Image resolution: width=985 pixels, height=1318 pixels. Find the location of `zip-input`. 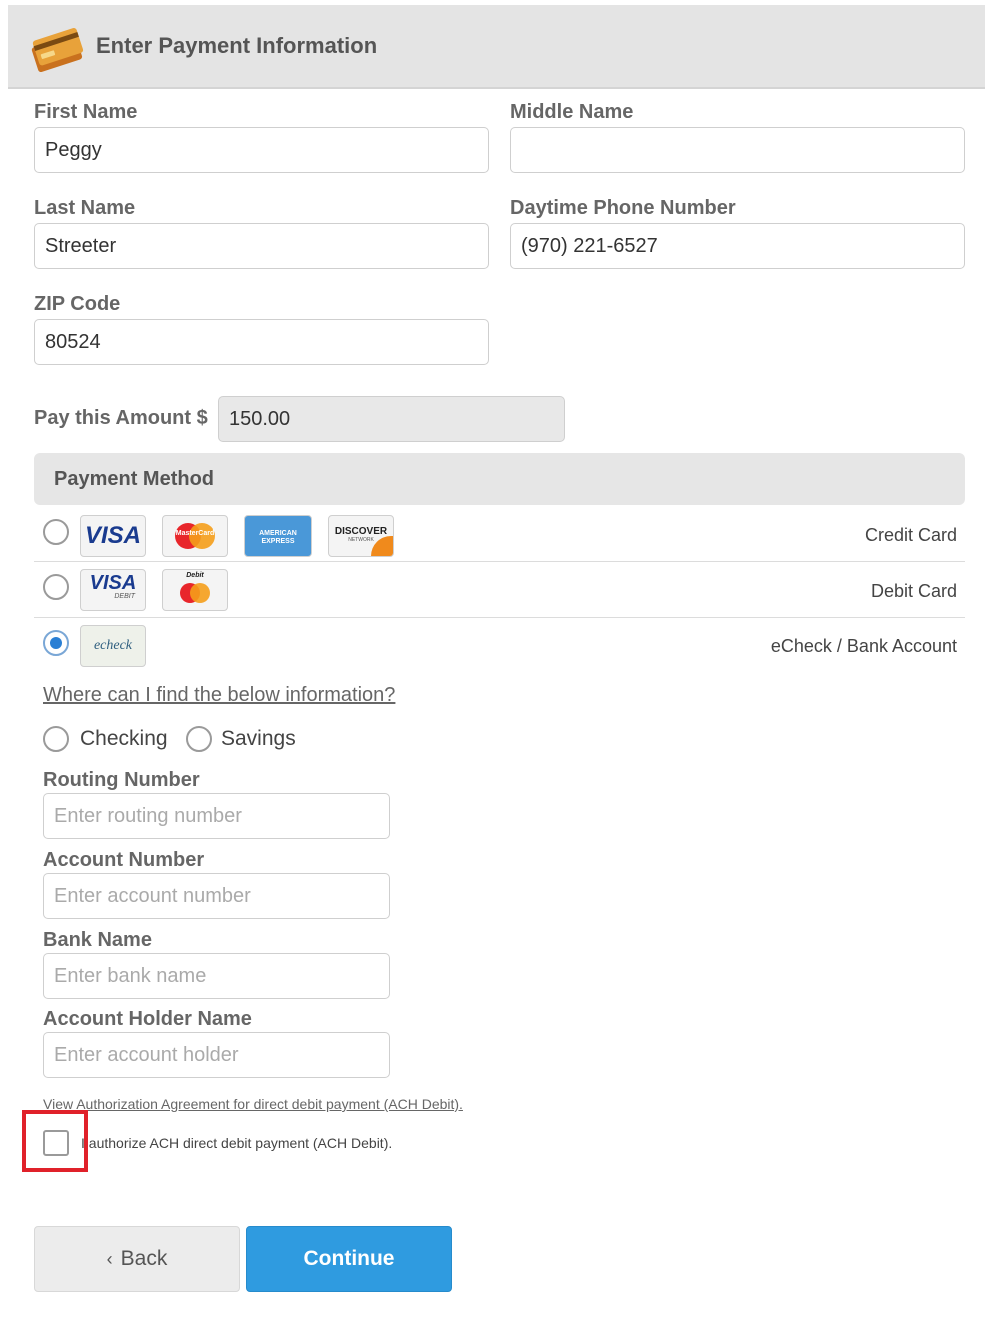

zip-input is located at coordinates (261, 342).